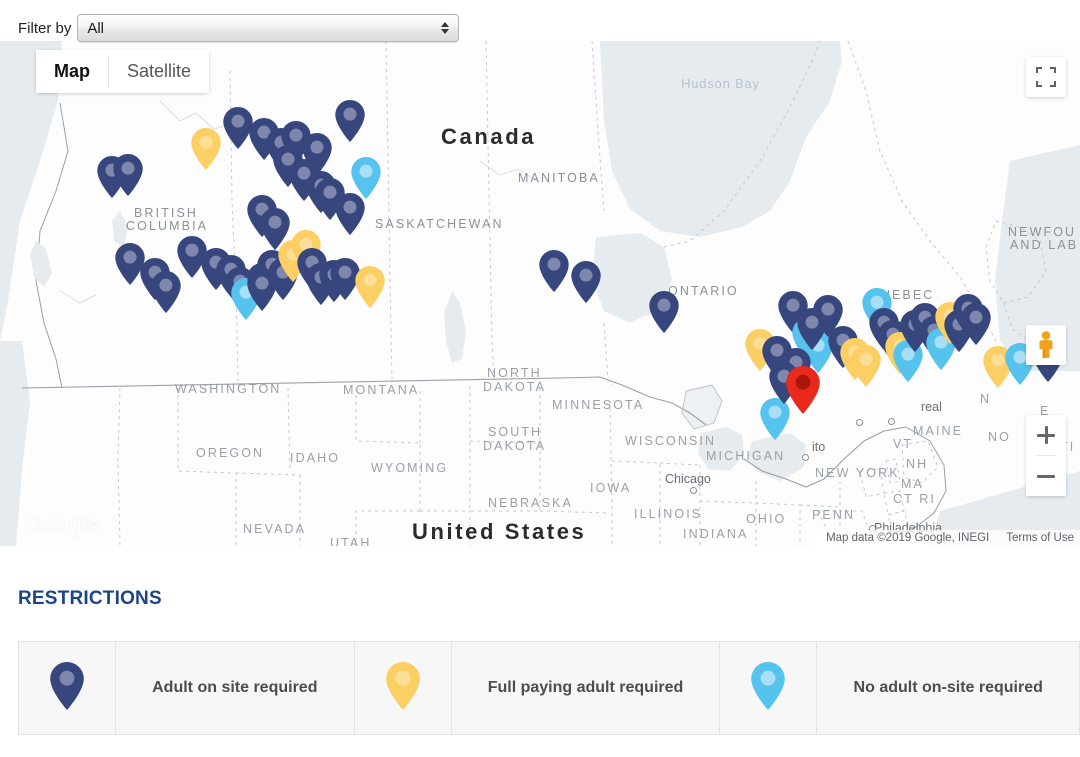 The height and width of the screenshot is (757, 1080). What do you see at coordinates (445, 28) in the screenshot?
I see `select-stepper-icon` at bounding box center [445, 28].